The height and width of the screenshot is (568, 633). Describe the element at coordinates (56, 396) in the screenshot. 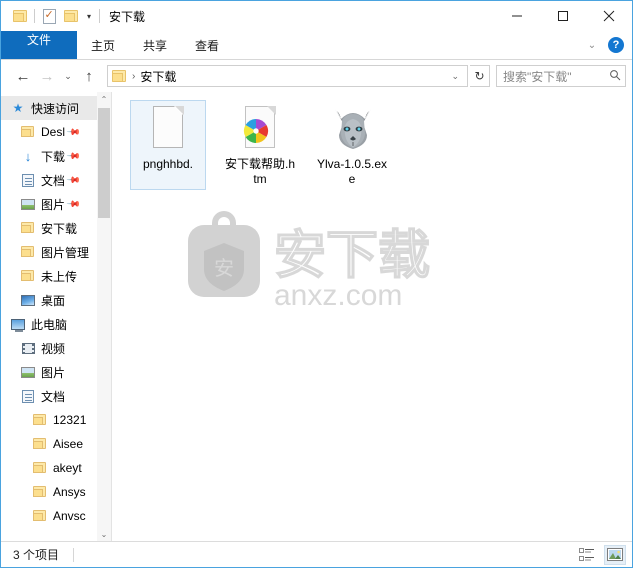

I see `sidebar-item-documents-pc: 文档` at that location.